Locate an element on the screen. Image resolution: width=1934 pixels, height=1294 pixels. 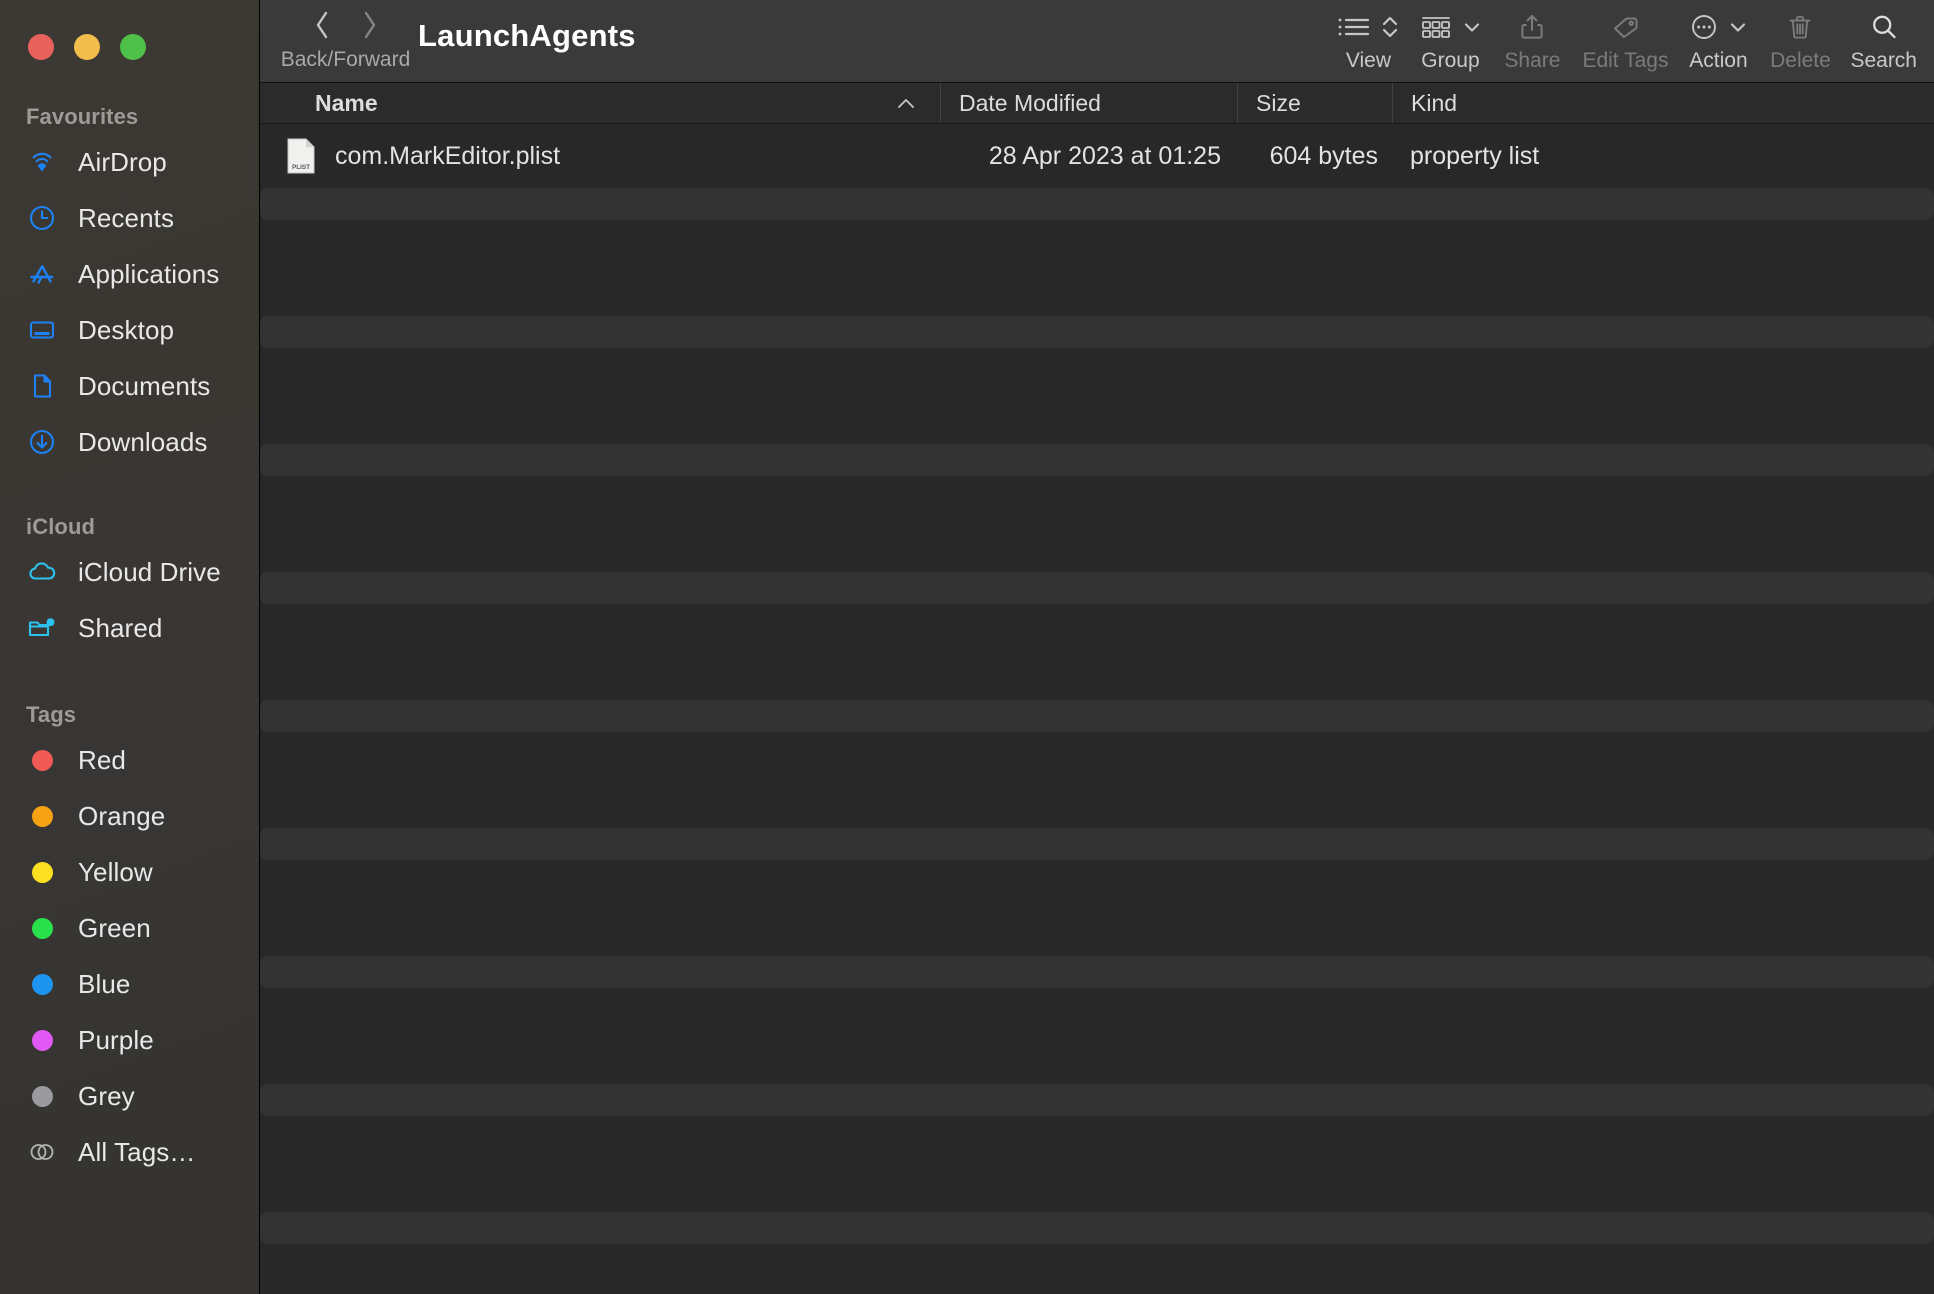
tag-dot-purple-icon is located at coordinates (42, 1040).